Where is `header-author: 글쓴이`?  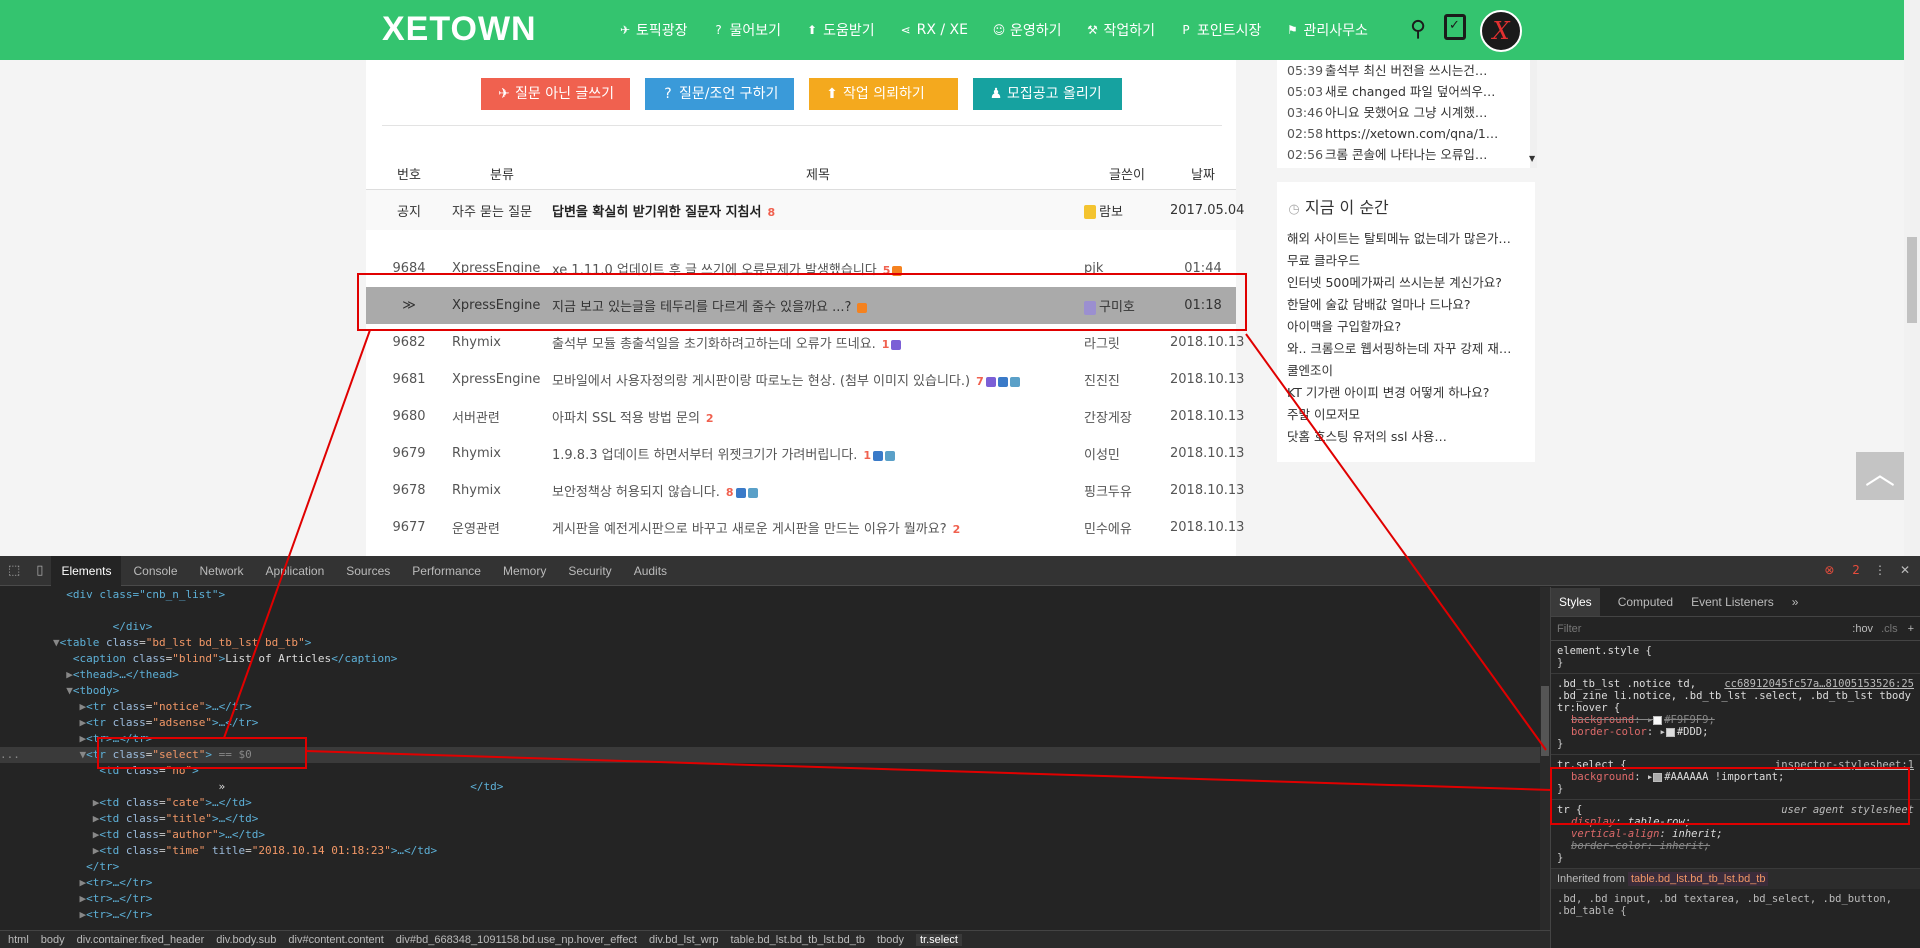 header-author: 글쓴이 is located at coordinates (1127, 173).